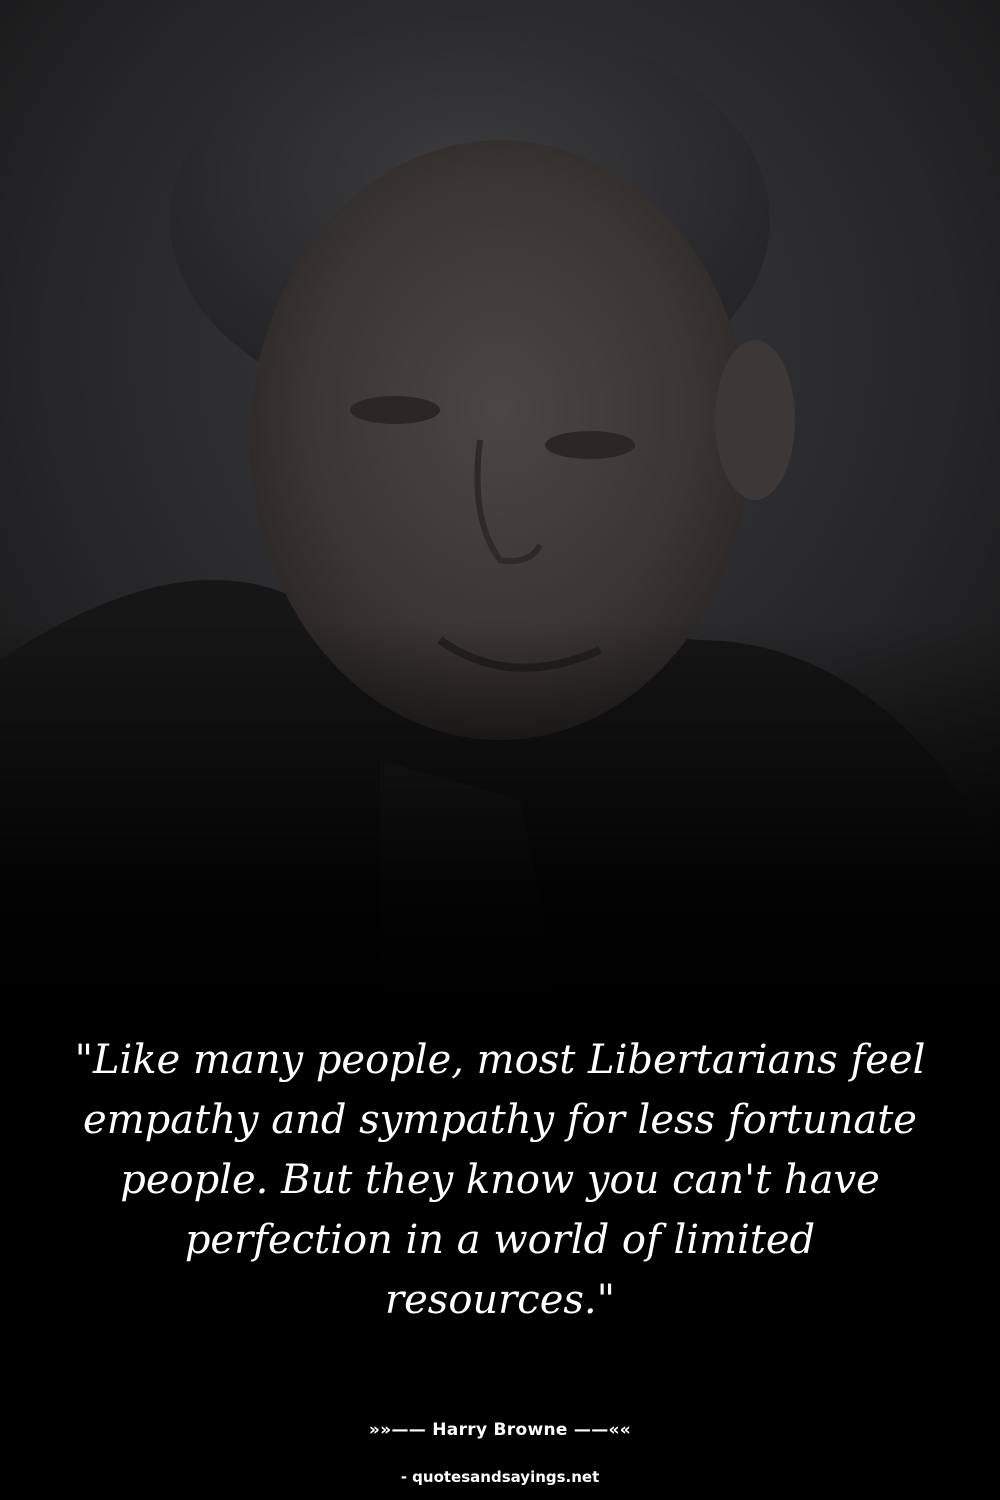 This screenshot has height=1500, width=1000. Describe the element at coordinates (500, 1477) in the screenshot. I see `source-watermark: - quotesandsayings.net` at that location.